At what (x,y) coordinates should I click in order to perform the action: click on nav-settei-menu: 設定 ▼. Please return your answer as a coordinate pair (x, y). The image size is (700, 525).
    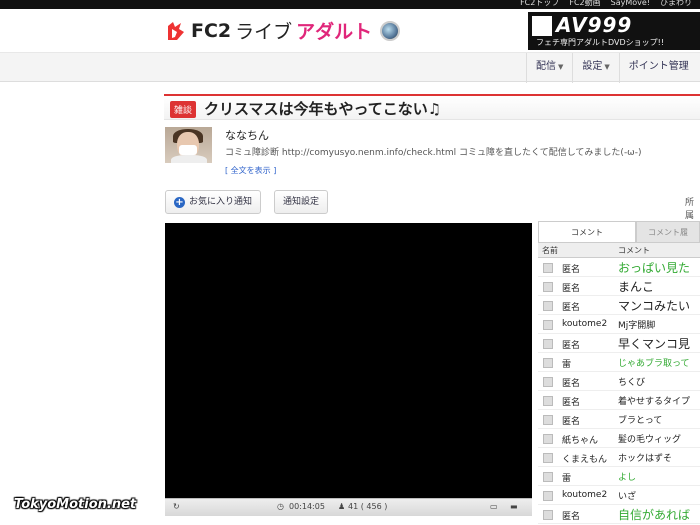
    Looking at the image, I should click on (595, 68).